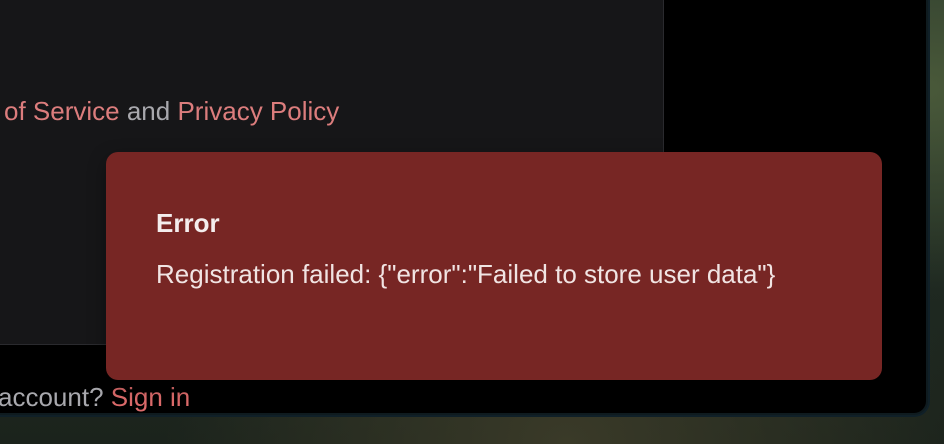 Image resolution: width=944 pixels, height=444 pixels. I want to click on terms-text: of Service and Privacy Policy, so click(171, 111).